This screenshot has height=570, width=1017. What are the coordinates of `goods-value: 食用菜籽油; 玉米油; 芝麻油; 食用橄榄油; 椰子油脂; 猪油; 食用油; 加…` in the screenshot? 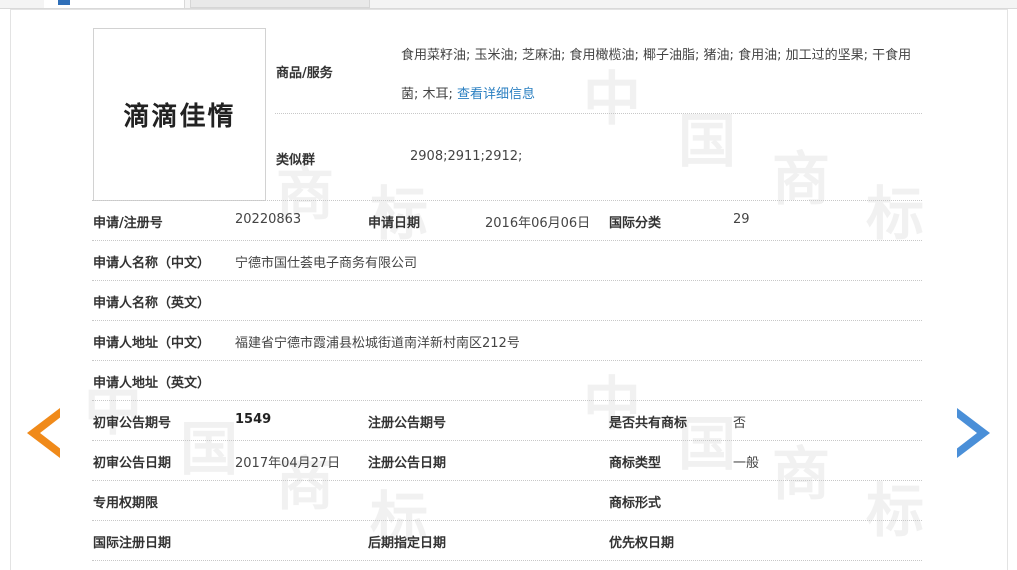 It's located at (661, 75).